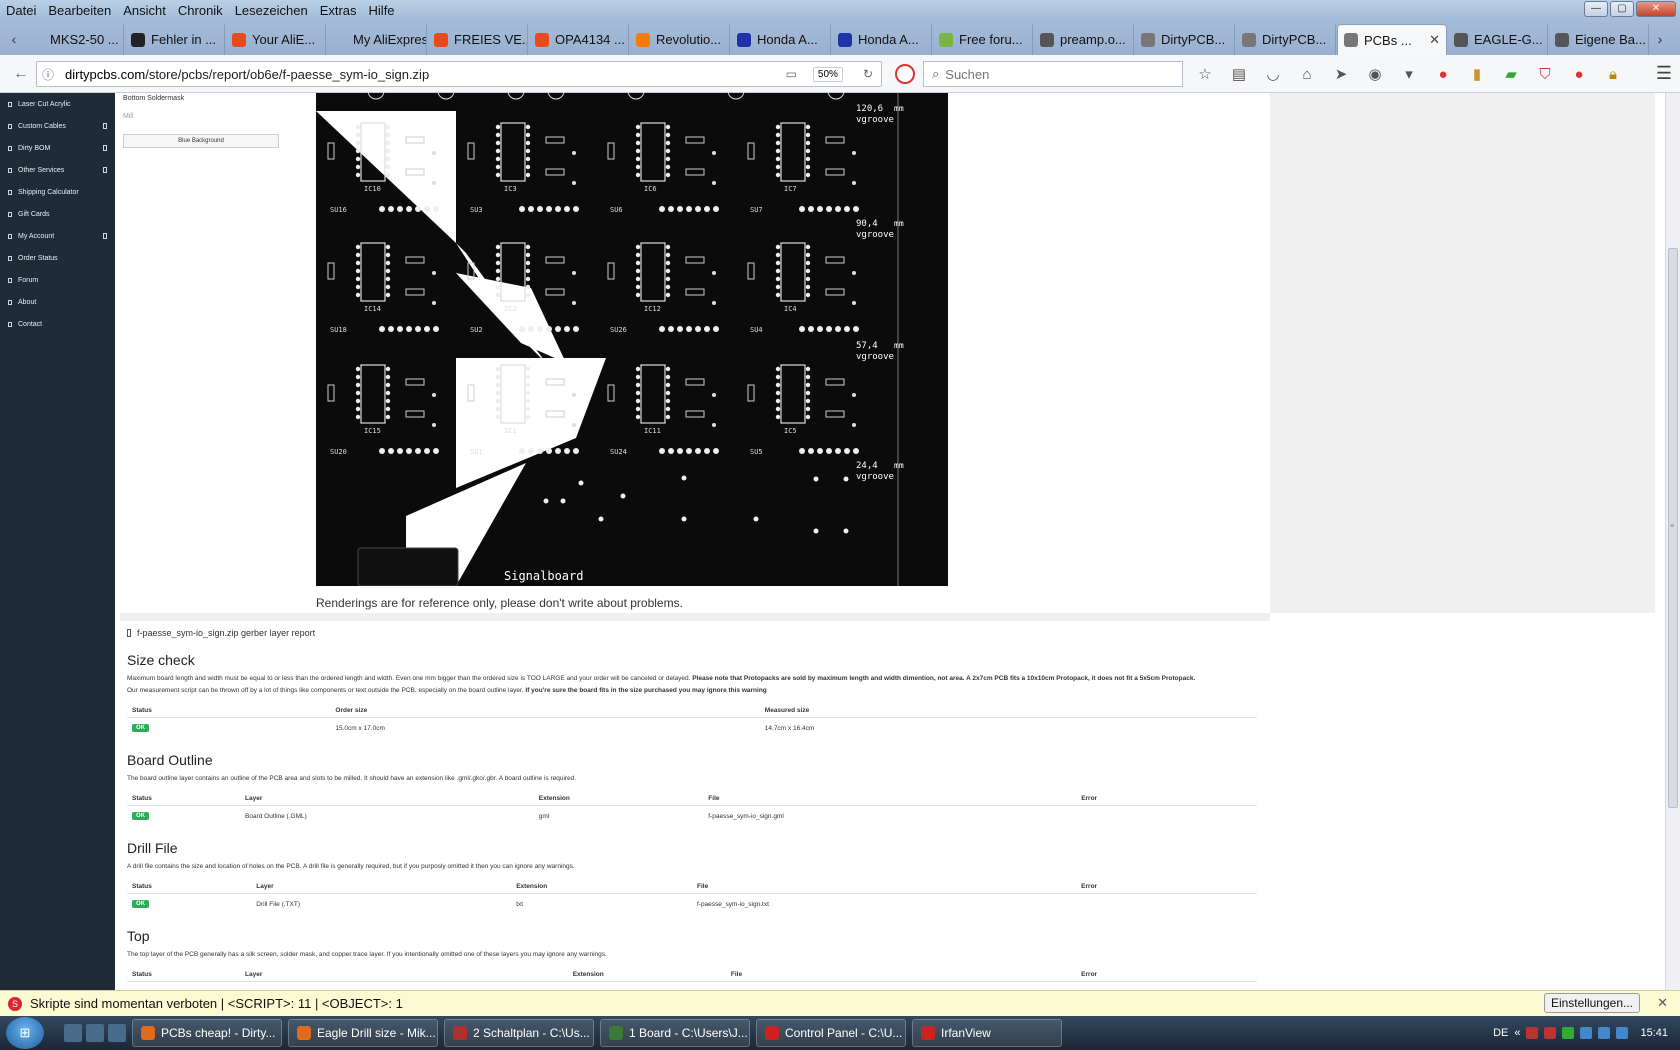 The width and height of the screenshot is (1680, 1050). What do you see at coordinates (73, 1033) in the screenshot?
I see `show-desktop-icon` at bounding box center [73, 1033].